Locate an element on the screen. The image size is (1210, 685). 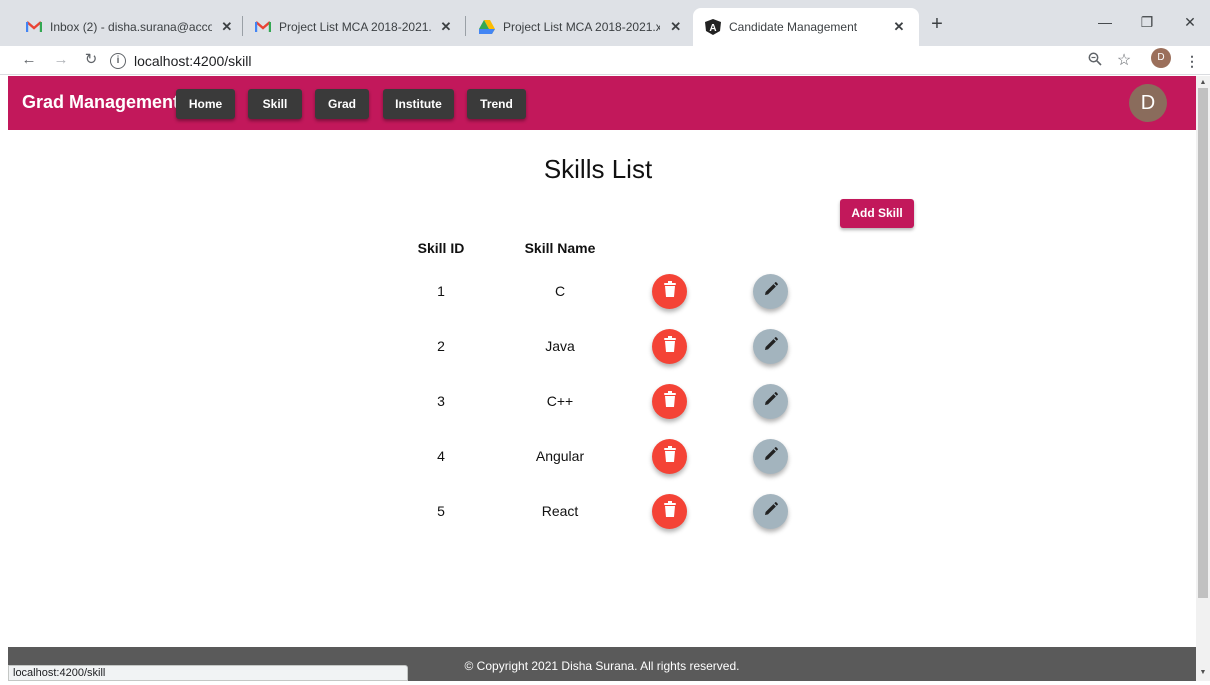
browser-toolbar: ← → ↻ i localhost:4200/skill ☆ ⋮ is located at coordinates (605, 60).